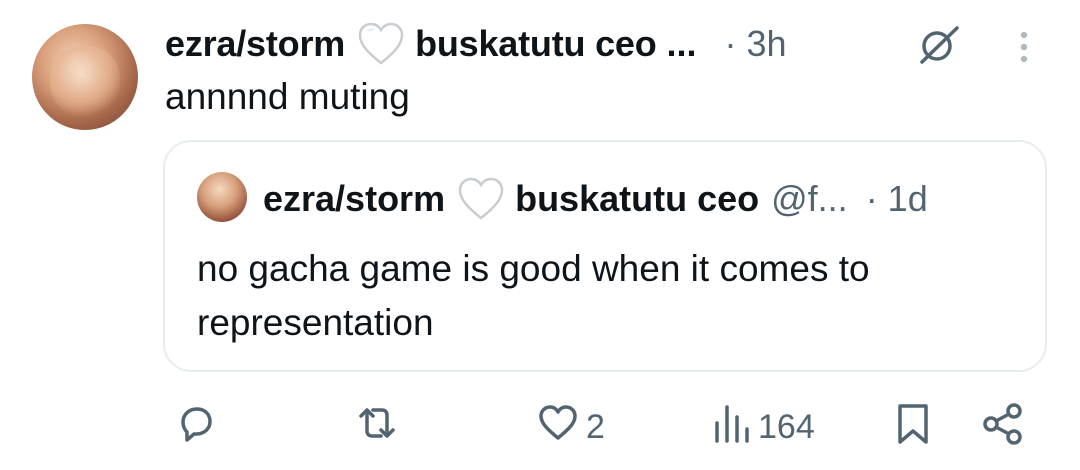 This screenshot has height=470, width=1080. I want to click on more-options-icon, so click(1024, 50).